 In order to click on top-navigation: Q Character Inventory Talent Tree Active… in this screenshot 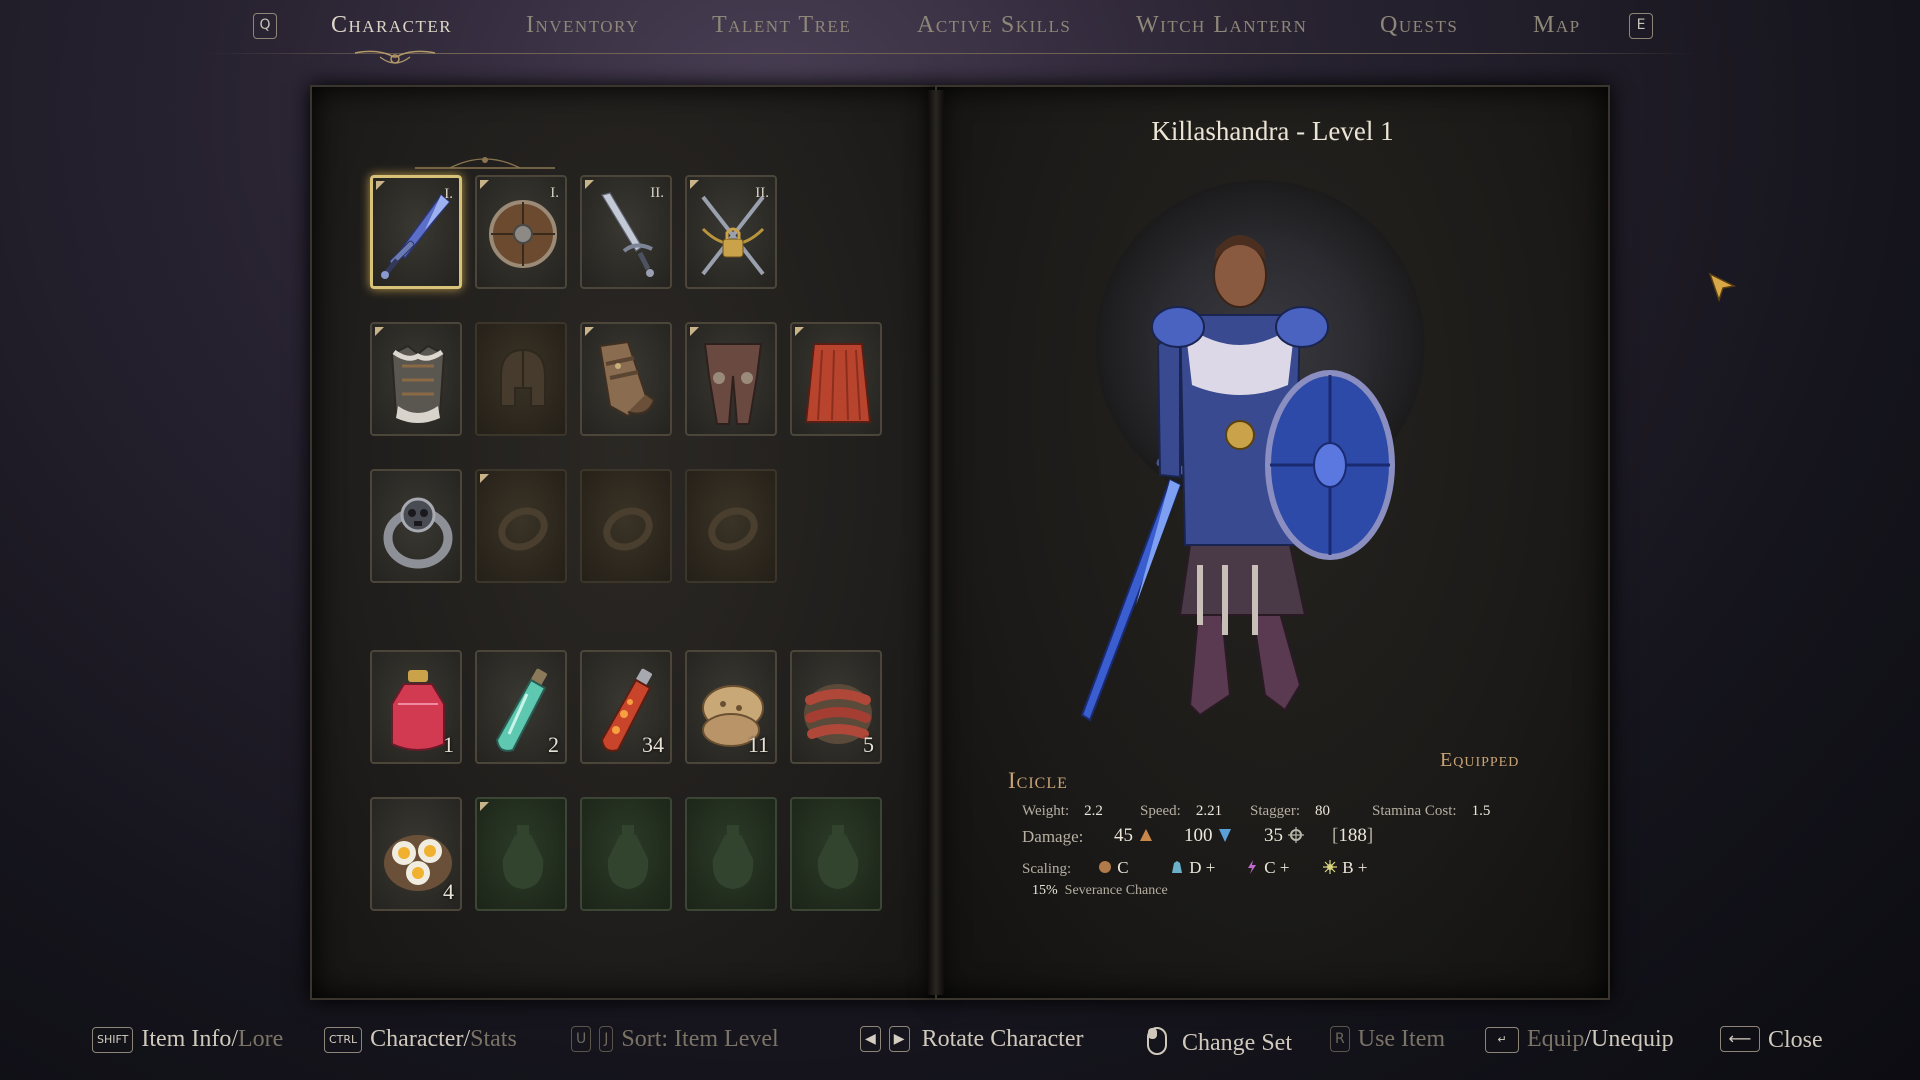, I will do `click(960, 35)`.